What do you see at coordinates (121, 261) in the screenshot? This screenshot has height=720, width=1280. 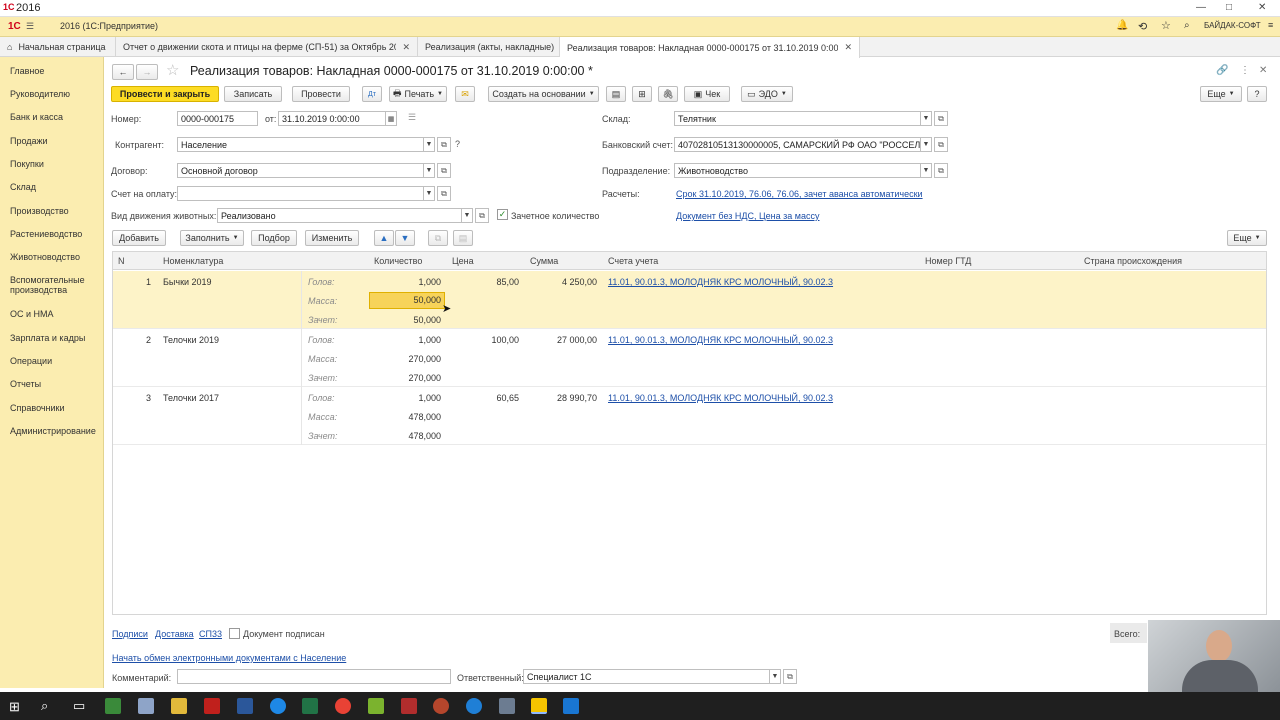 I see `column-n: N` at bounding box center [121, 261].